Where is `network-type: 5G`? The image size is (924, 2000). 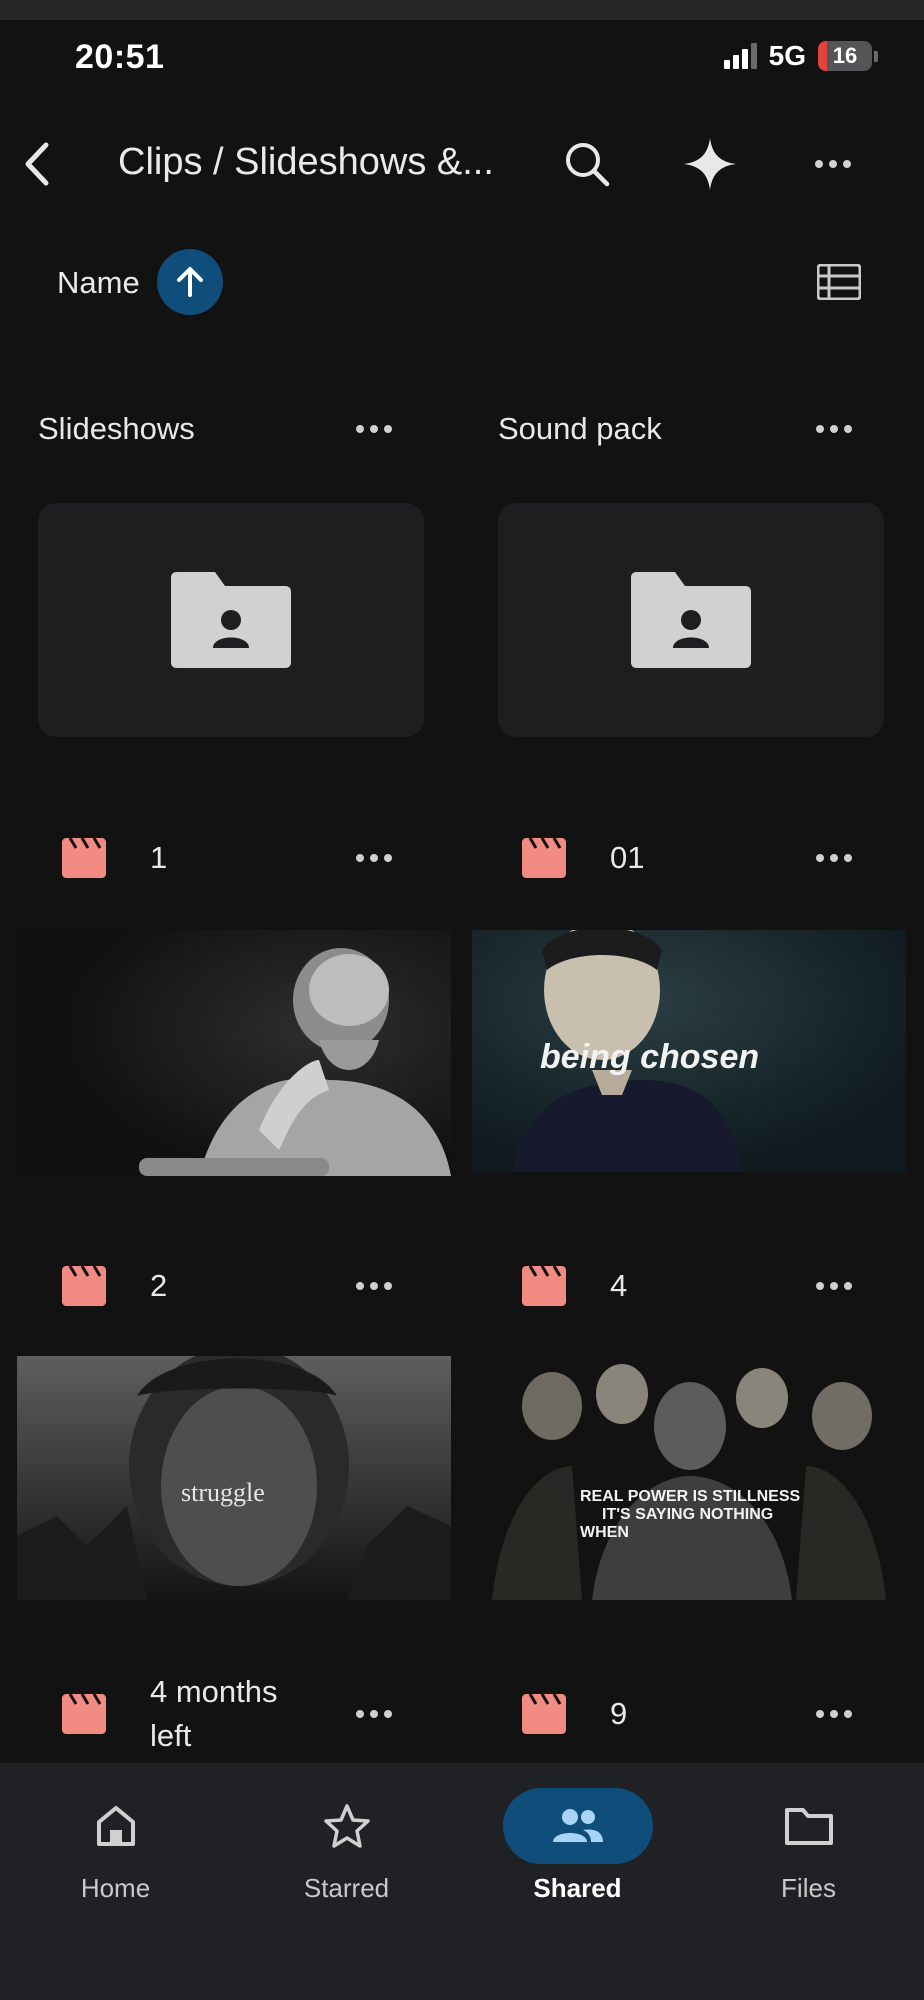
network-type: 5G is located at coordinates (787, 55).